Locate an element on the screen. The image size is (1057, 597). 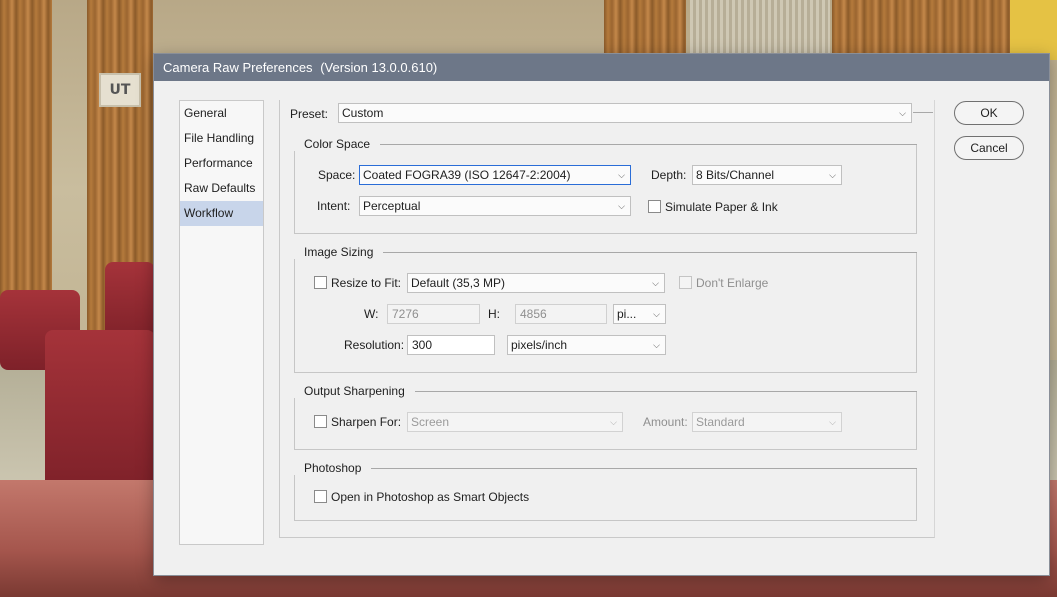
color-space-group: Color Space is located at coordinates (605, 185).